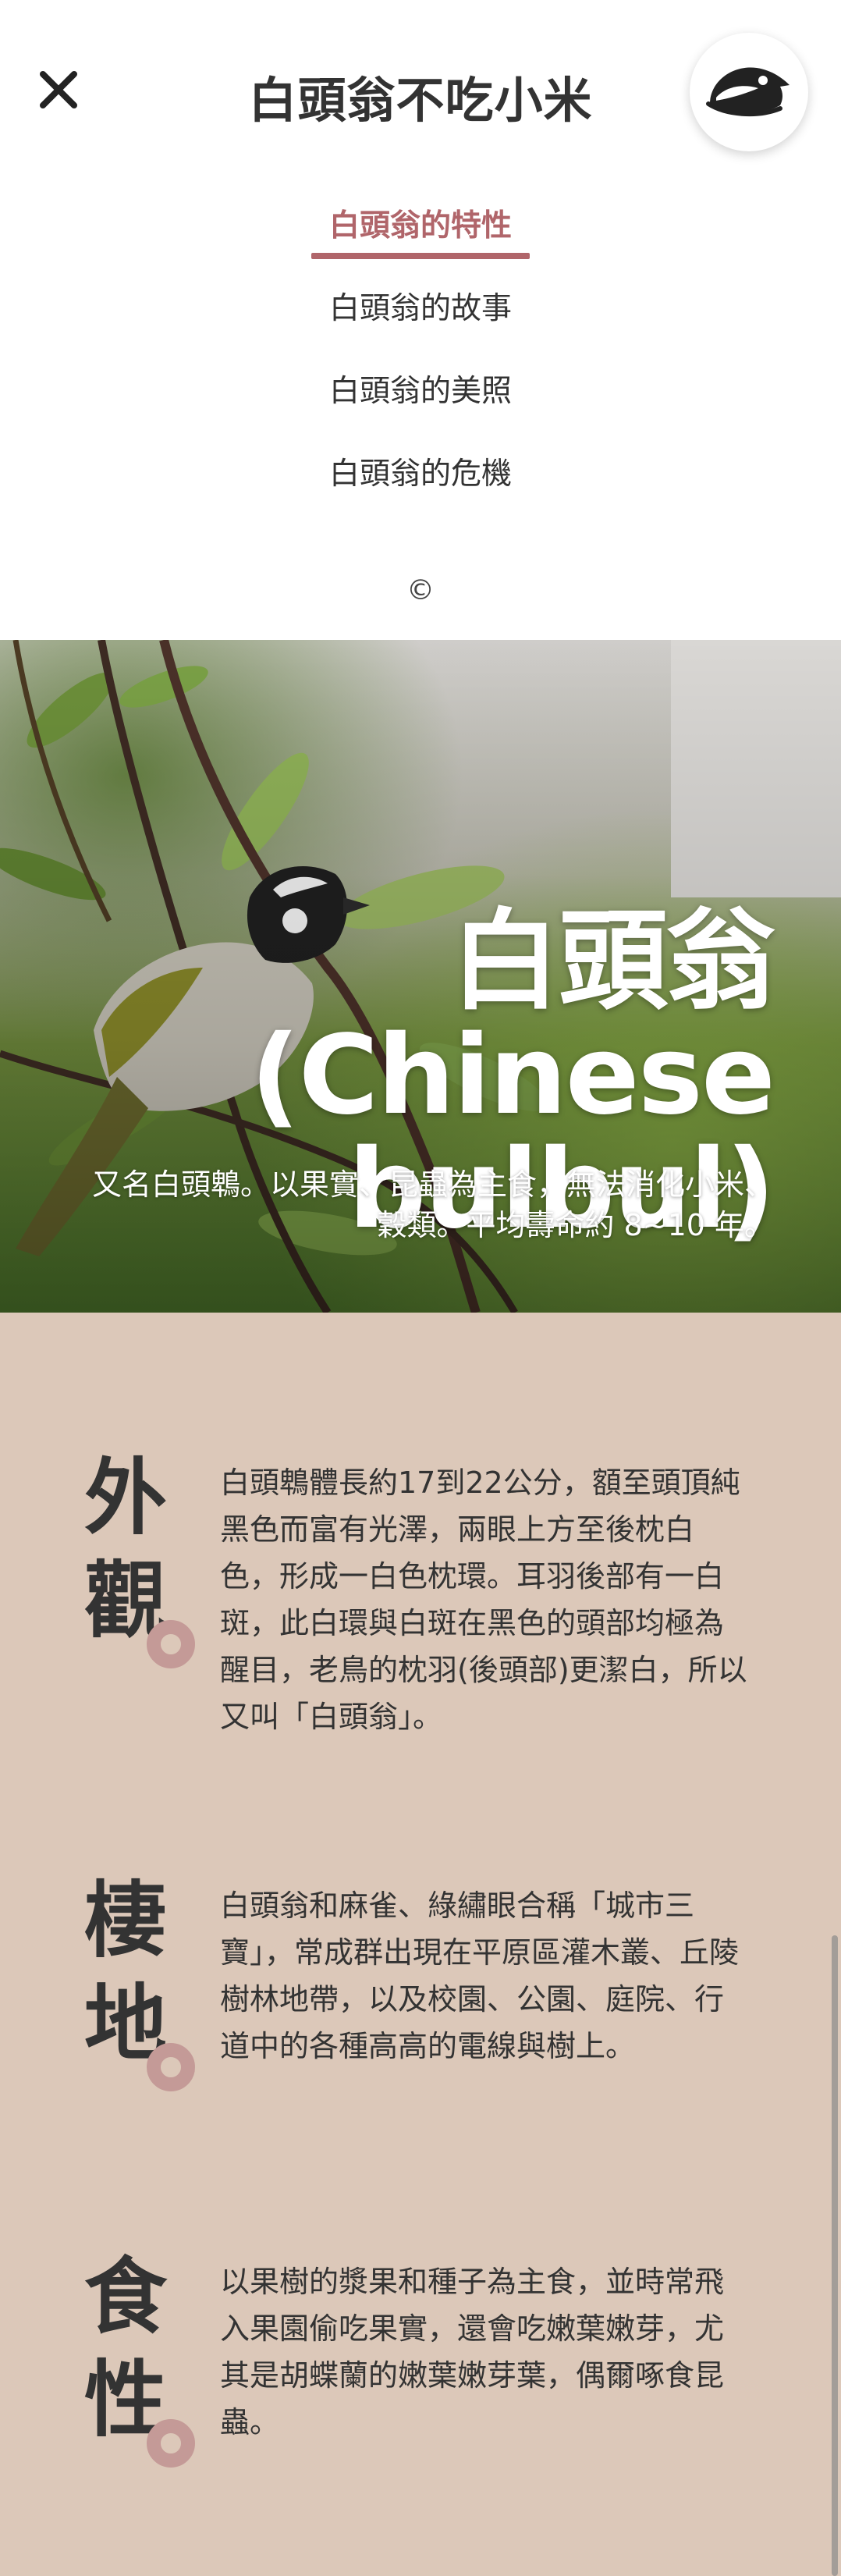 The width and height of the screenshot is (841, 2576). Describe the element at coordinates (420, 485) in the screenshot. I see `nav-item-crisis: 白頭翁的危機` at that location.